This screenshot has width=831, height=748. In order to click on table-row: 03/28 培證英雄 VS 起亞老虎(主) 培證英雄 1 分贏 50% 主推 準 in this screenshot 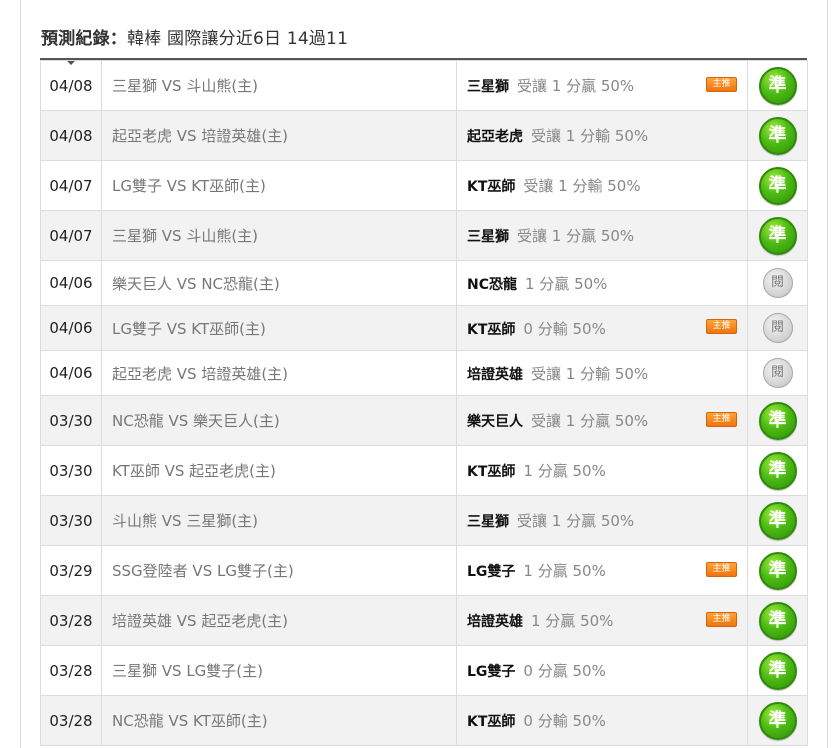, I will do `click(424, 620)`.